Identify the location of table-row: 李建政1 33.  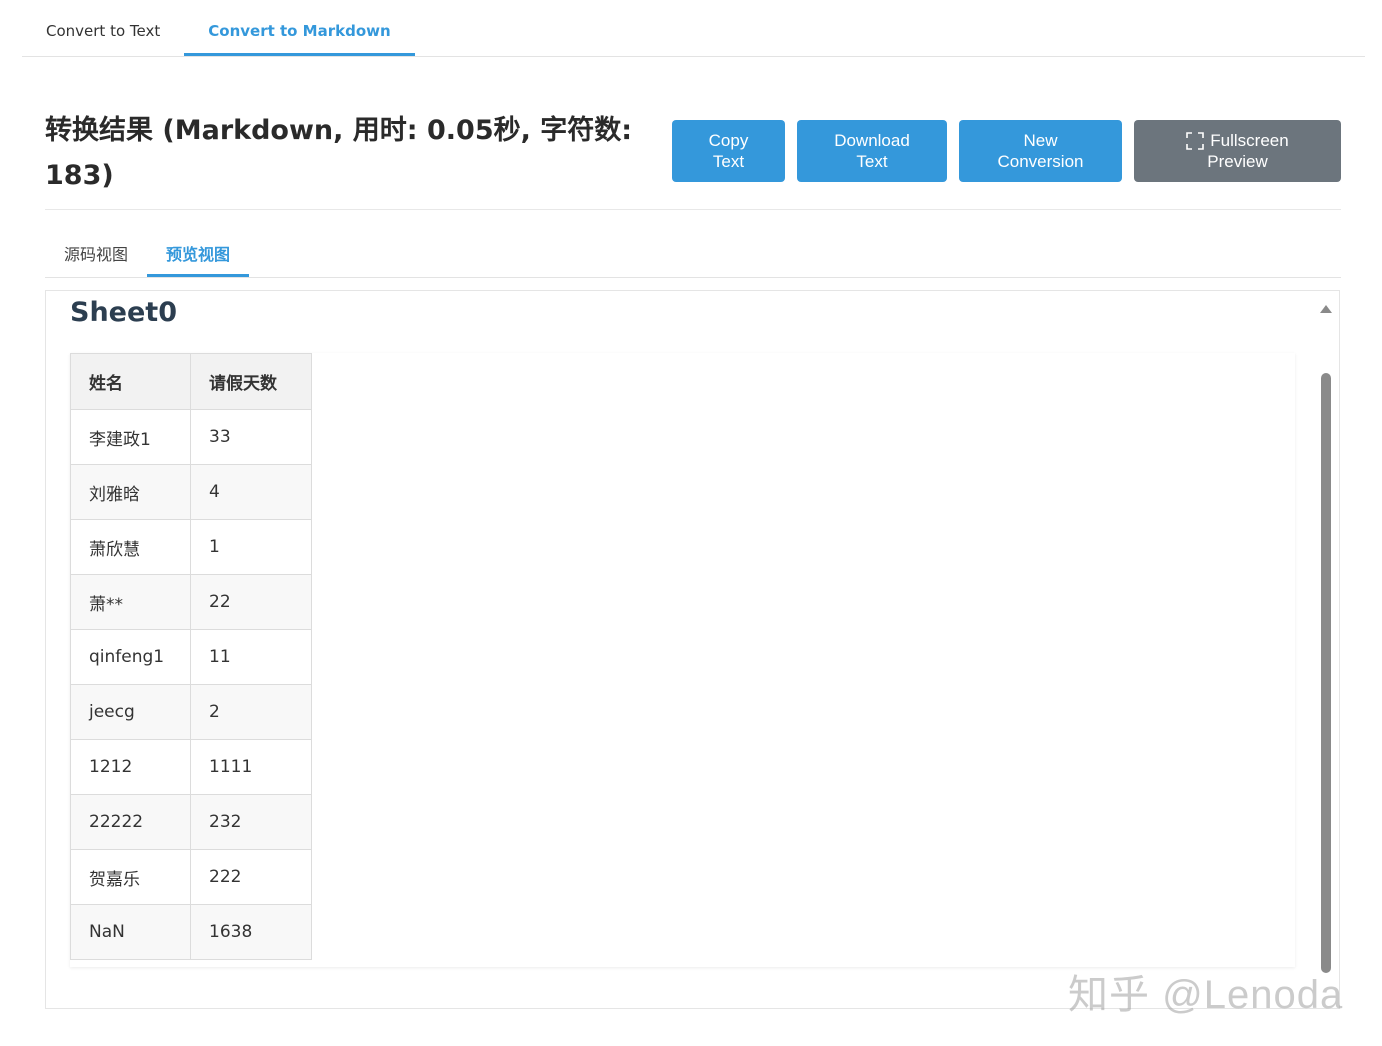
(191, 437).